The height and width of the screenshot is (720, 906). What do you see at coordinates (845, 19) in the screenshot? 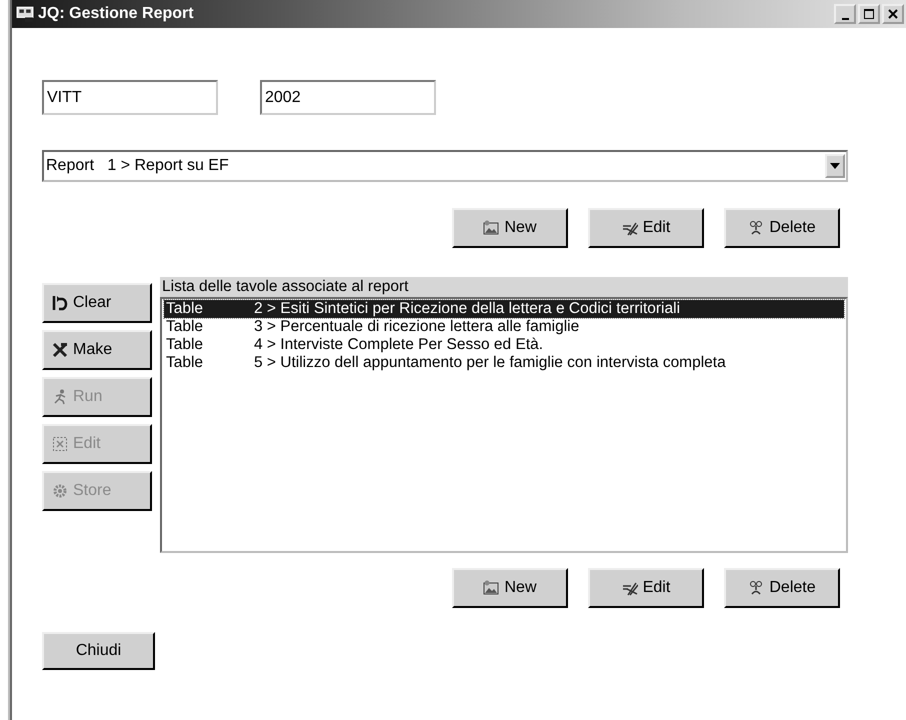
I see `minimize-icon` at bounding box center [845, 19].